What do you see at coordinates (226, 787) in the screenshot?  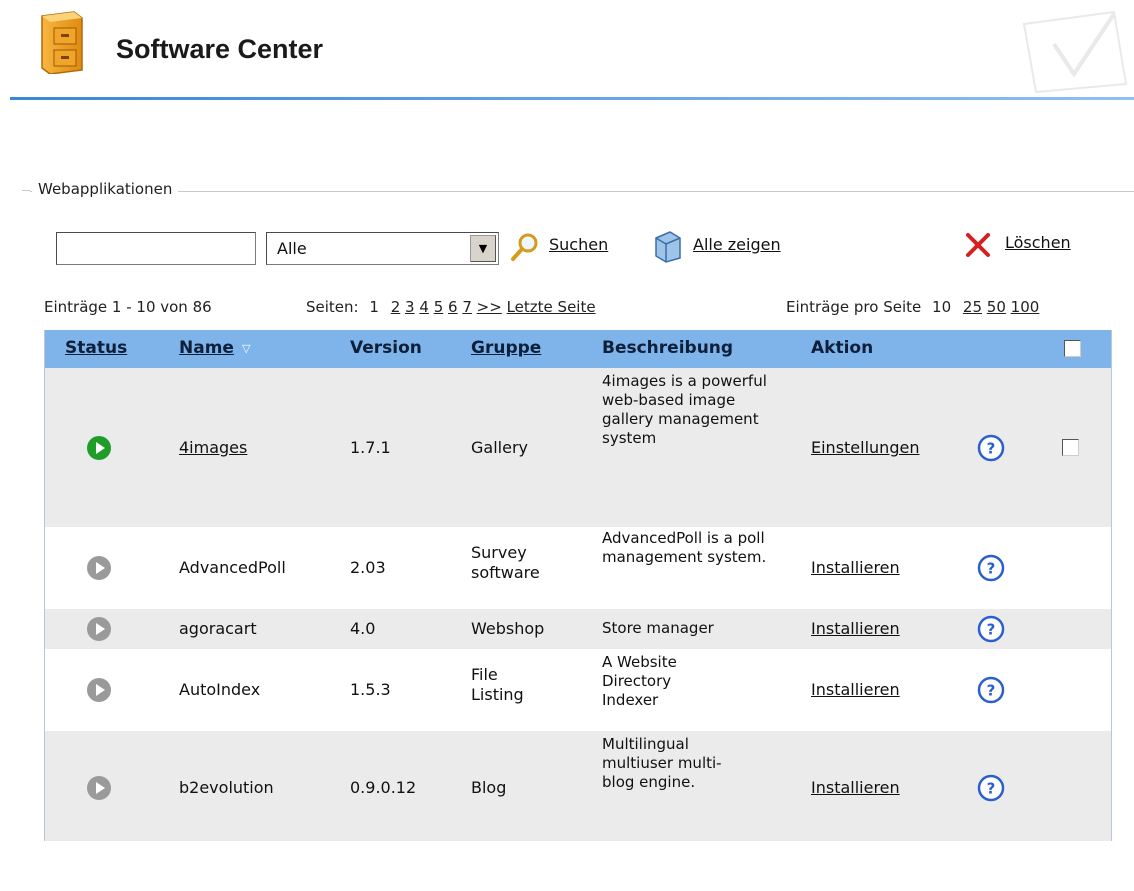 I see `app-name: b2evolution` at bounding box center [226, 787].